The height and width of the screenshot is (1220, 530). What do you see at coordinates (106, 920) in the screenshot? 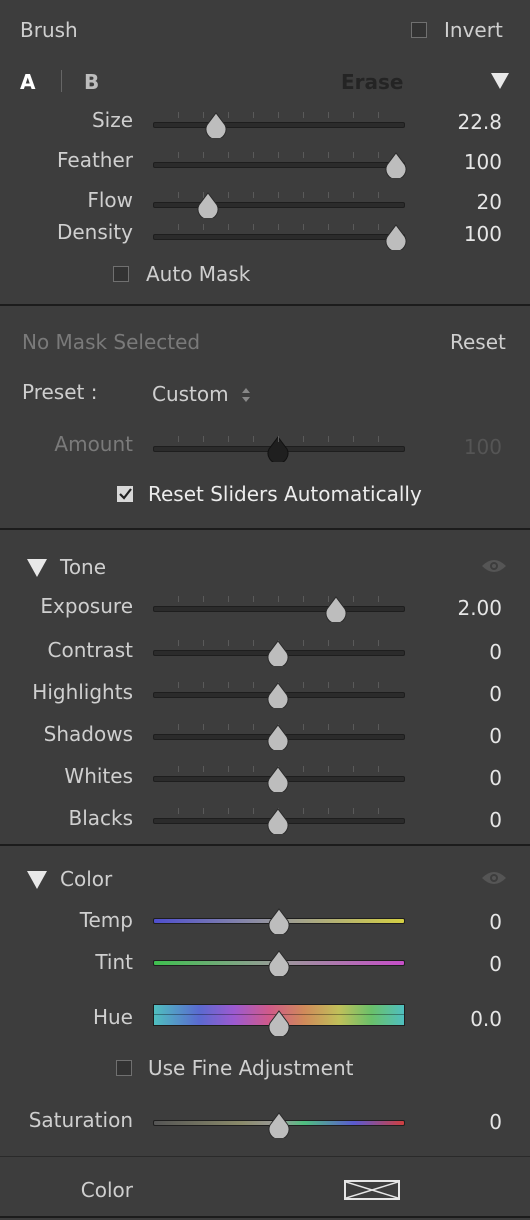
I see `temp-label: Temp` at bounding box center [106, 920].